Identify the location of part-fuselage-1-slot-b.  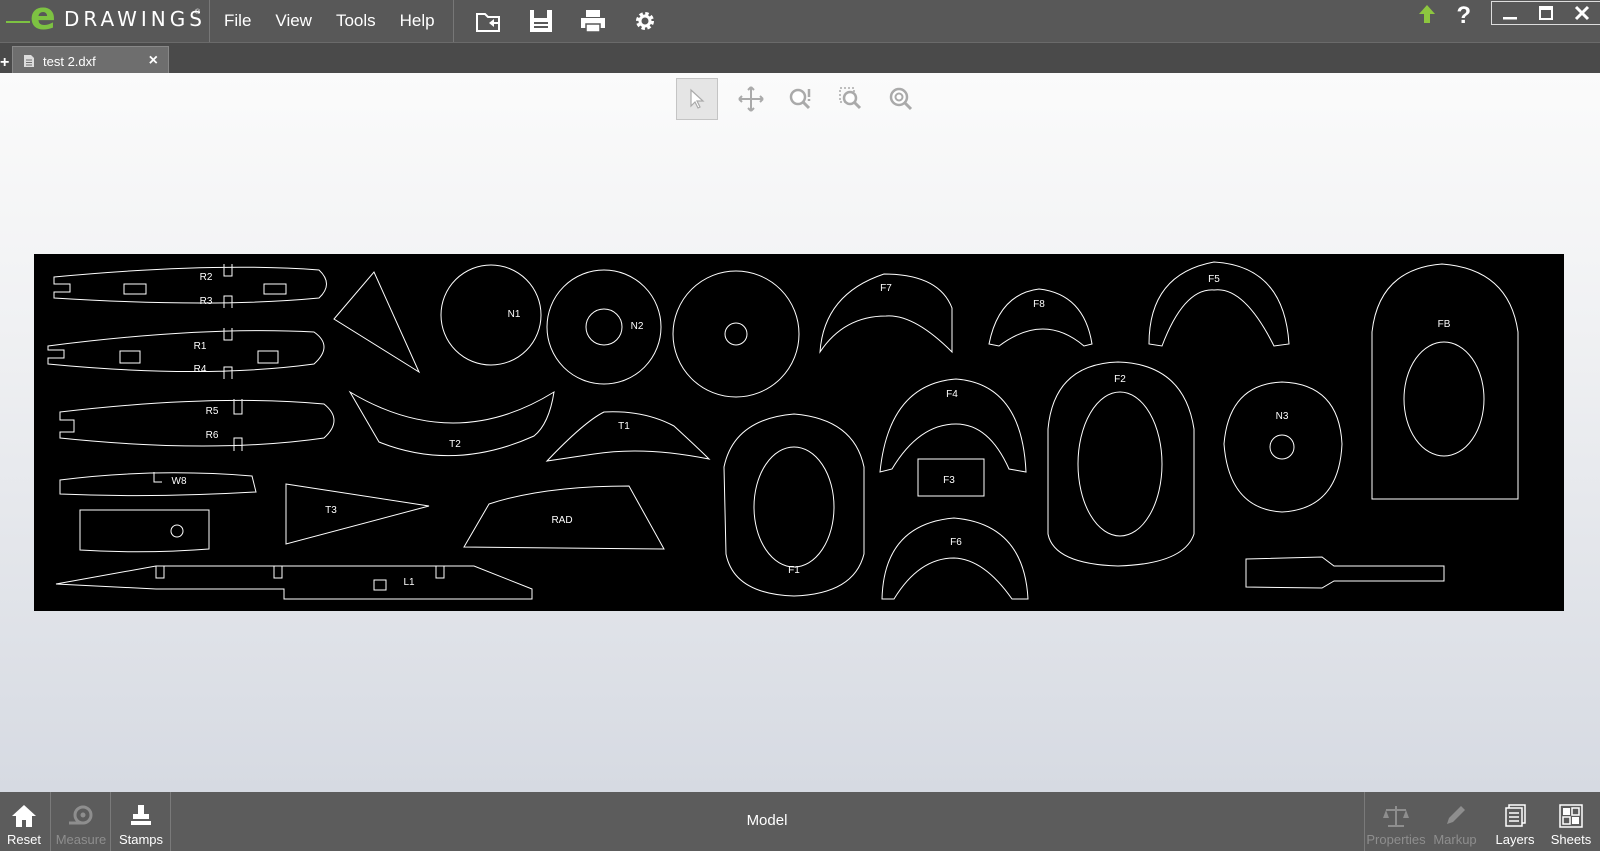
(275, 289).